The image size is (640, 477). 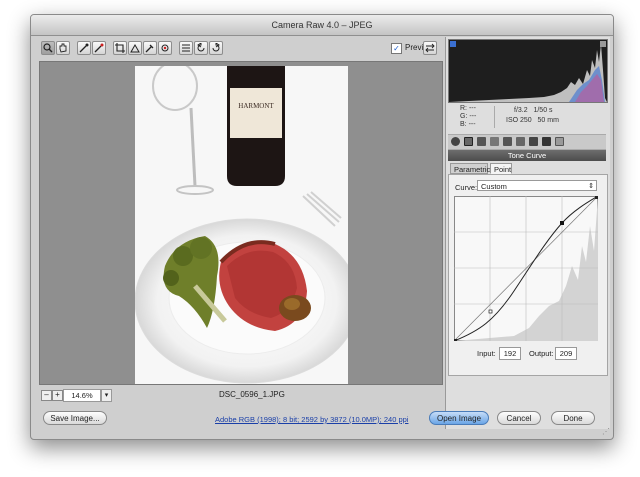 I want to click on presets-panel-icon, so click(x=546, y=141).